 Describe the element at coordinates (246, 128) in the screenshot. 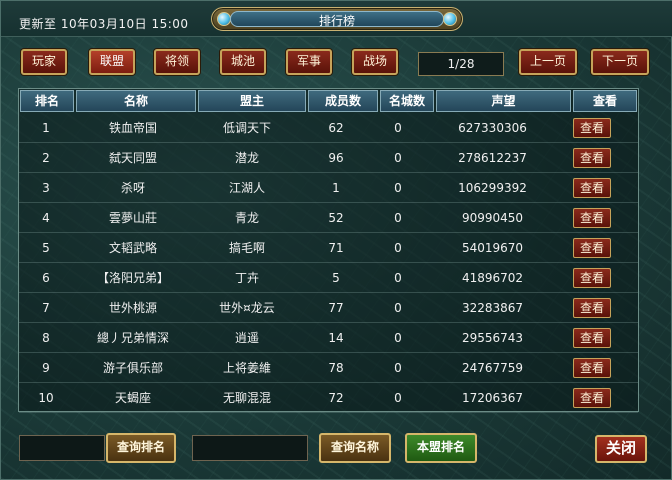

I see `cell-leader: 低调天下` at that location.